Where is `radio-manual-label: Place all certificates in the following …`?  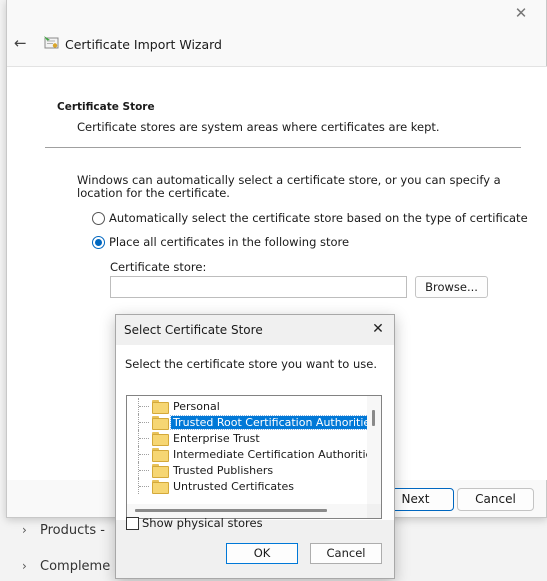 radio-manual-label: Place all certificates in the following … is located at coordinates (229, 242).